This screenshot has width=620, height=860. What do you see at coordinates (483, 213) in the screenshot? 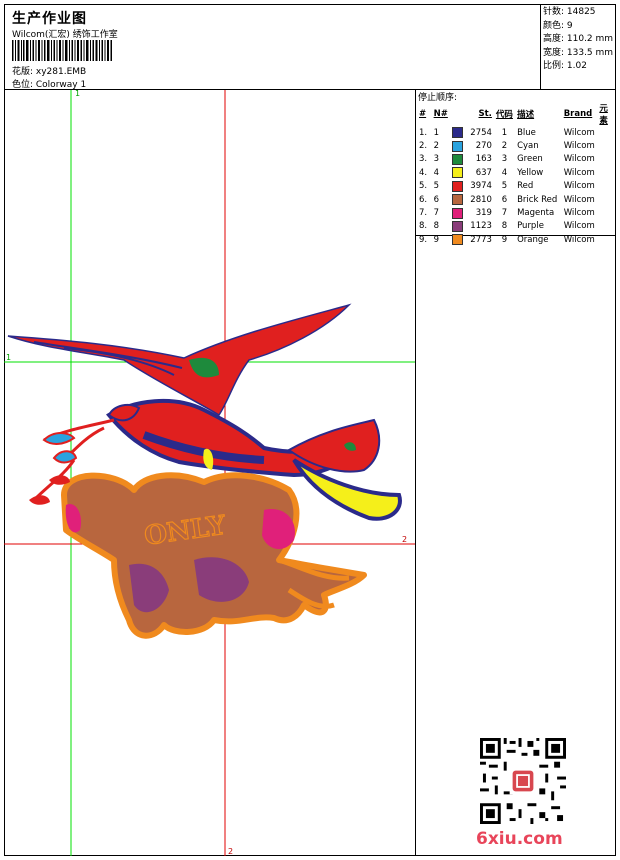
I see `row-stitches: 319` at bounding box center [483, 213].